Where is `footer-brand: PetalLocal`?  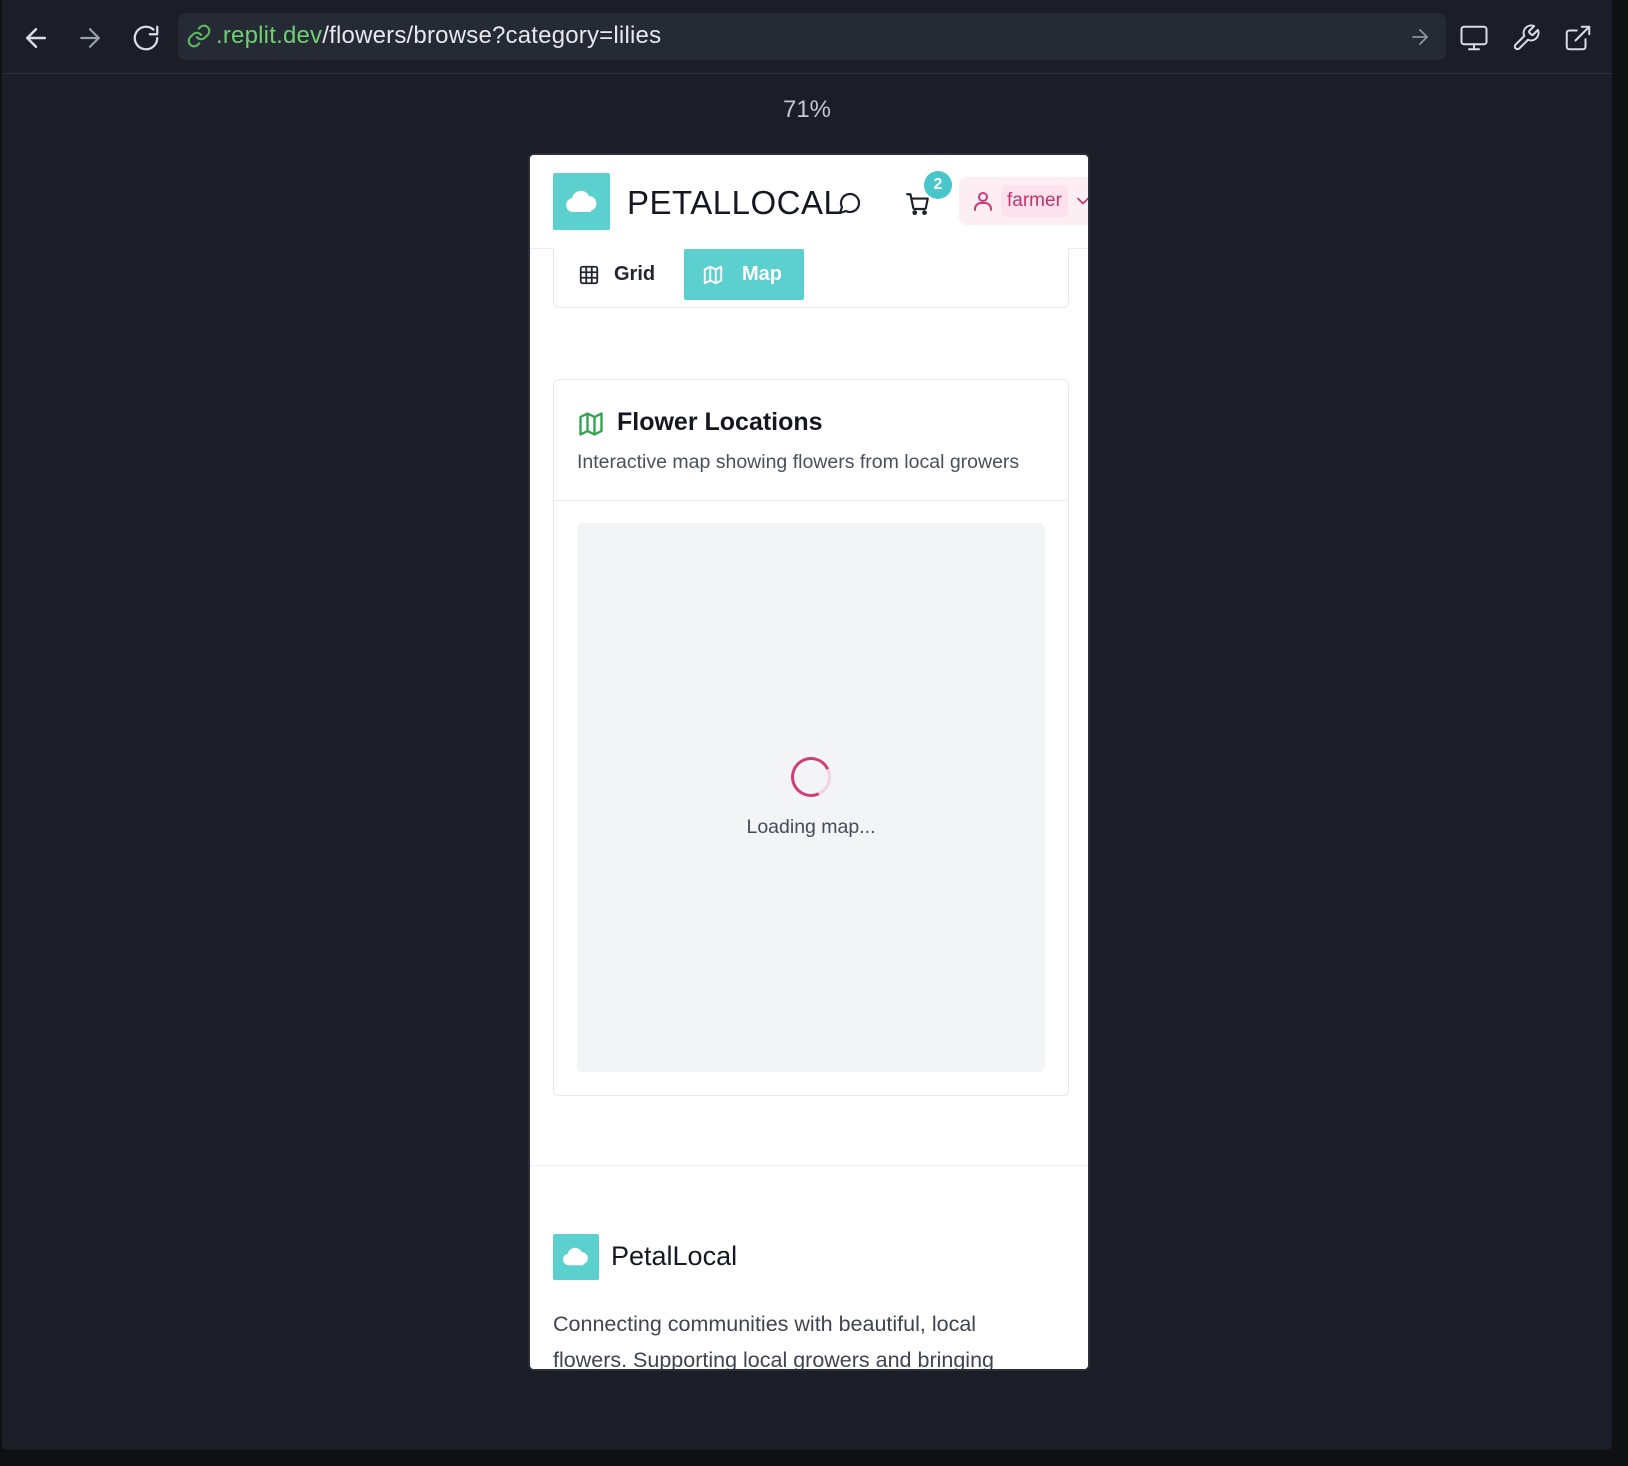 footer-brand: PetalLocal is located at coordinates (674, 1256).